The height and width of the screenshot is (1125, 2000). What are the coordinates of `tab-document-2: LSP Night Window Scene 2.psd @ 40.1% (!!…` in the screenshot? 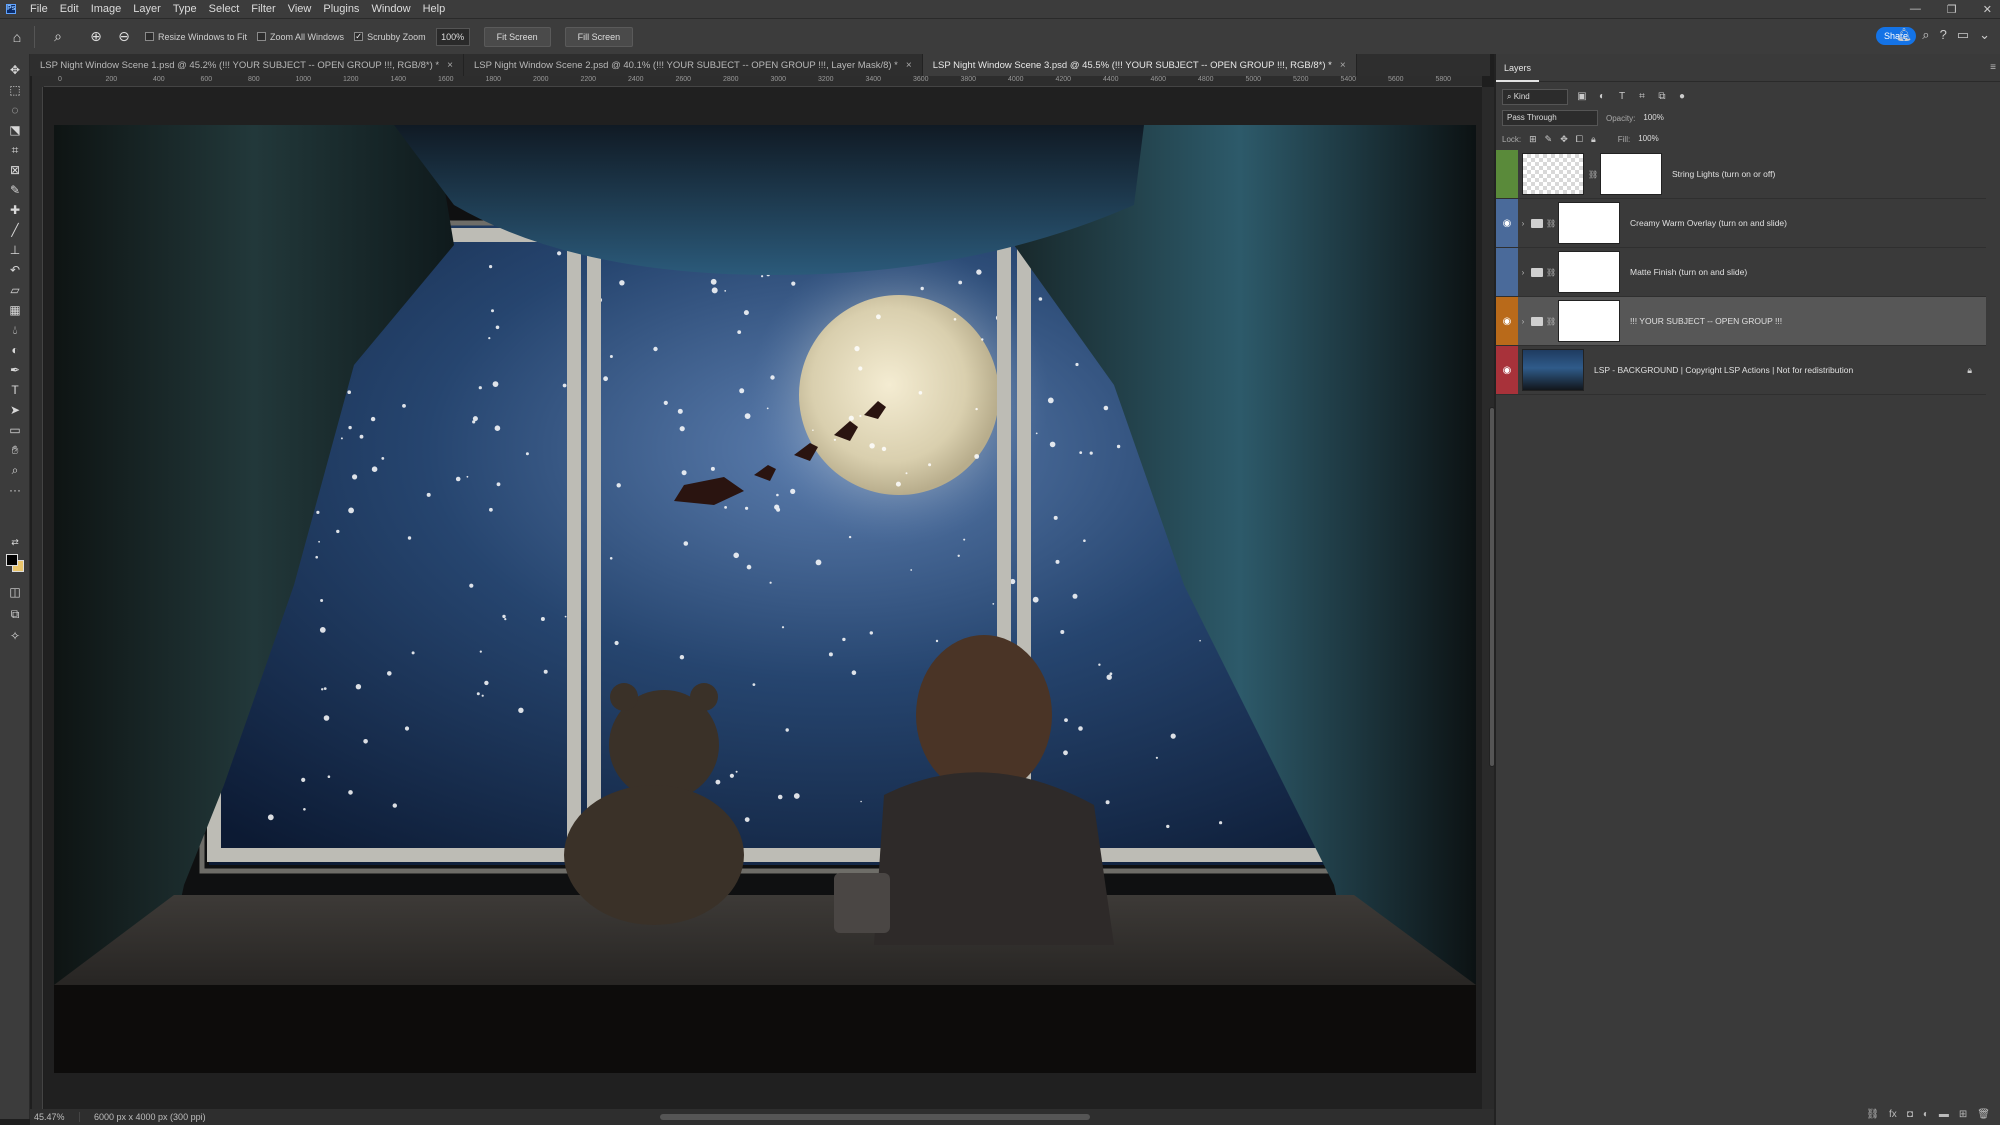 It's located at (693, 65).